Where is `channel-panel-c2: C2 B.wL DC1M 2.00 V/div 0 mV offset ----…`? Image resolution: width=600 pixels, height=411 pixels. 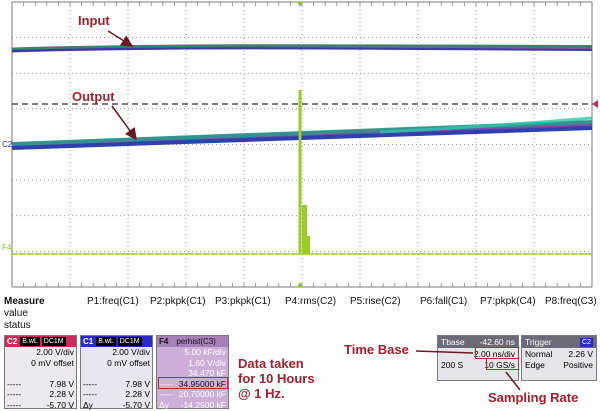 channel-panel-c2: C2 B.wL DC1M 2.00 V/div 0 mV offset ----… is located at coordinates (40, 372).